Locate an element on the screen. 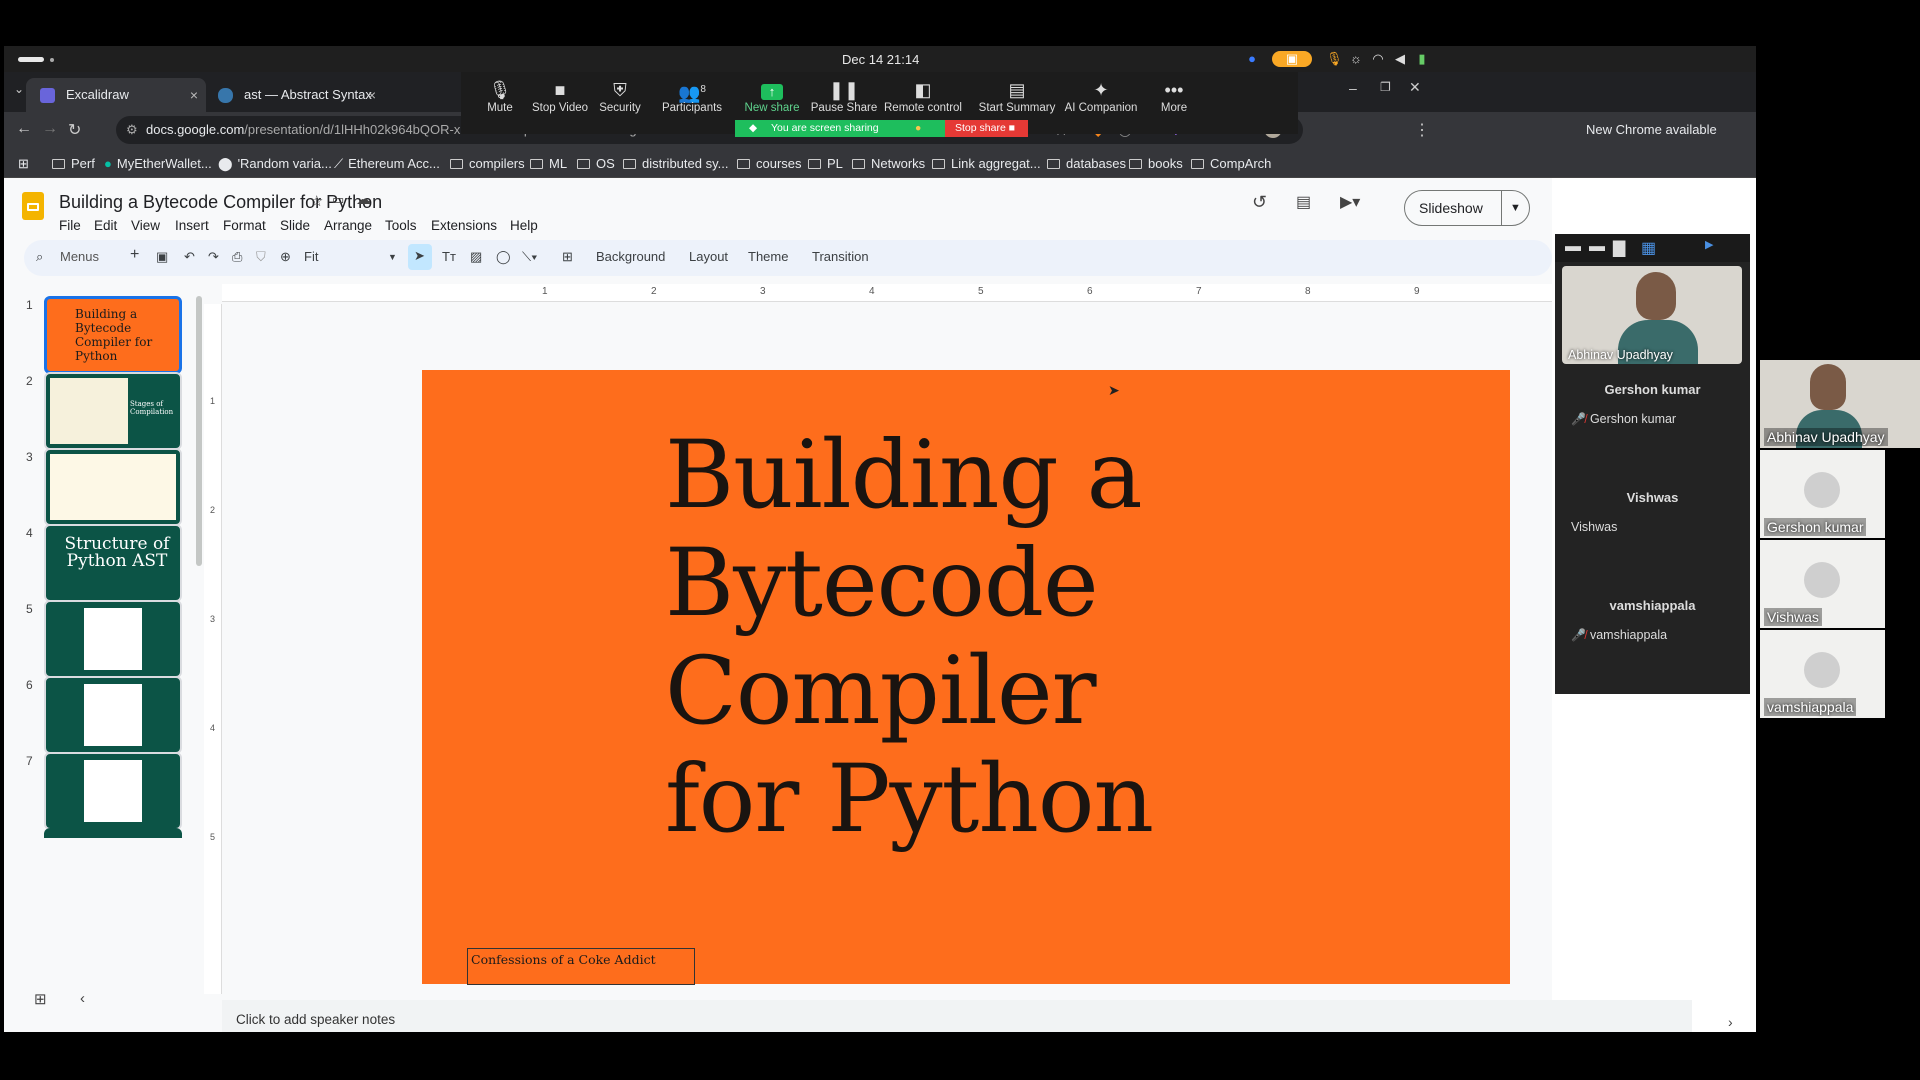 Image resolution: width=1920 pixels, height=1080 pixels. select-cursor-icon: ➤ is located at coordinates (420, 257).